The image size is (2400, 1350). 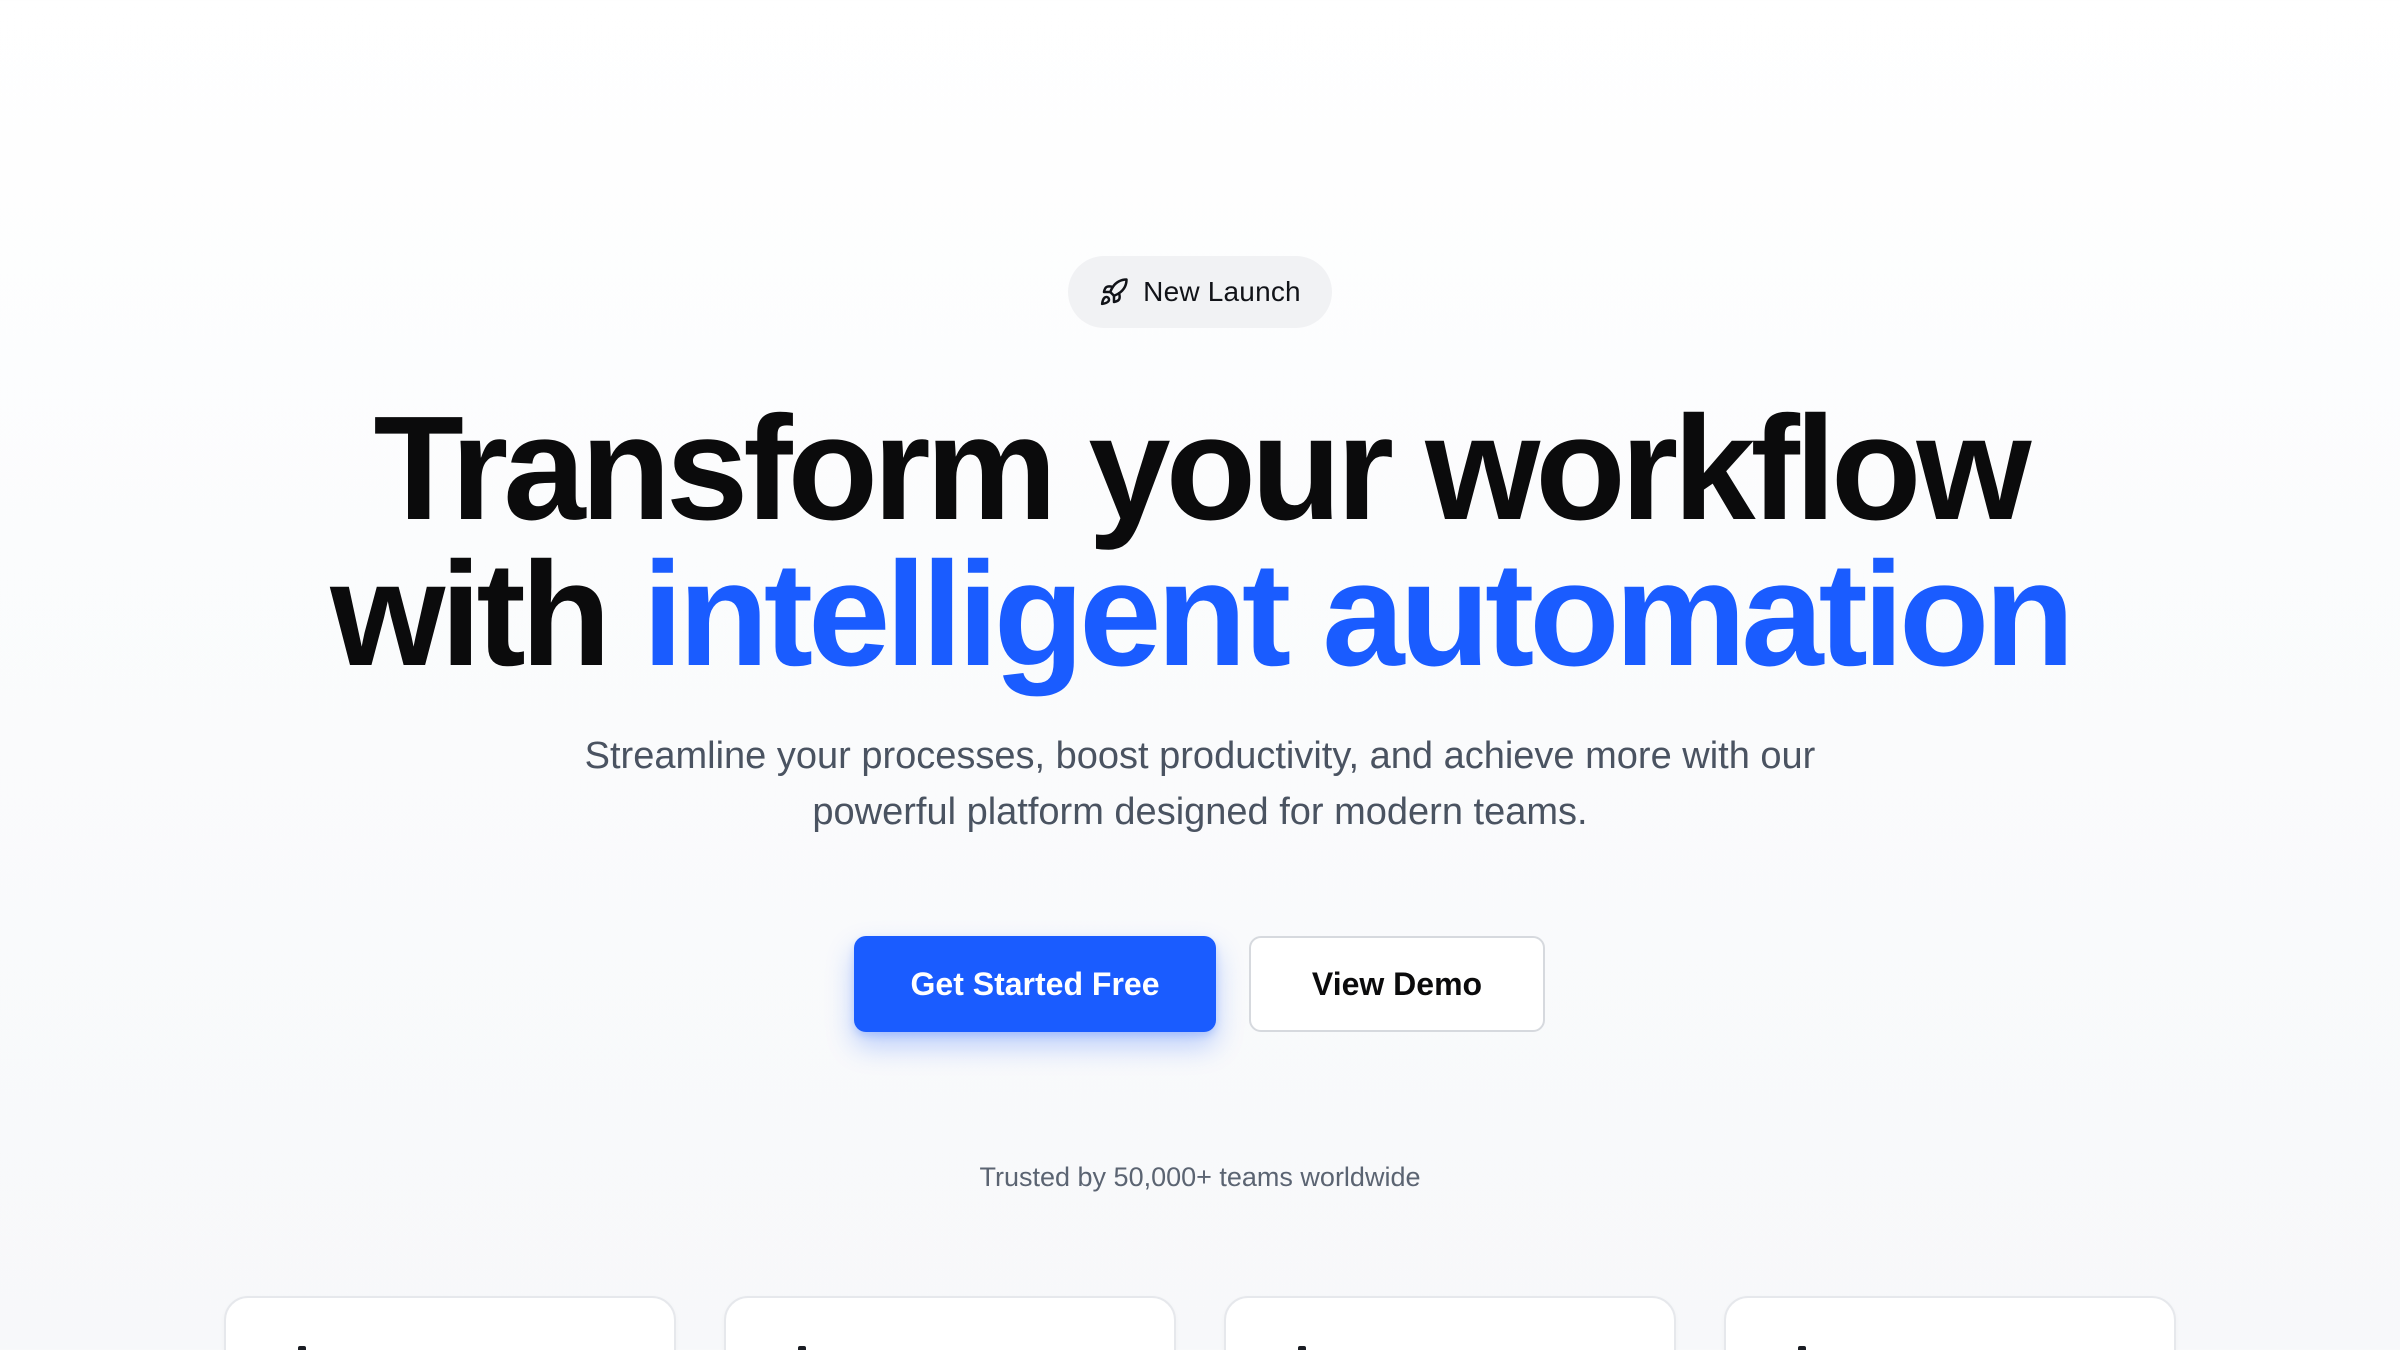 I want to click on social-proof-text: Trusted by 50,000+ teams worldwide, so click(x=1200, y=1177).